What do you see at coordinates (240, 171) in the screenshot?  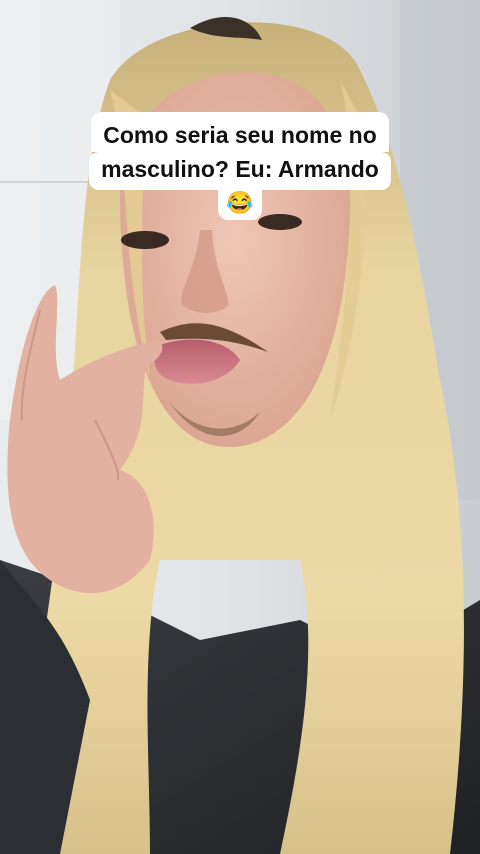 I see `caption-line-2: masculino? Eu: Armando` at bounding box center [240, 171].